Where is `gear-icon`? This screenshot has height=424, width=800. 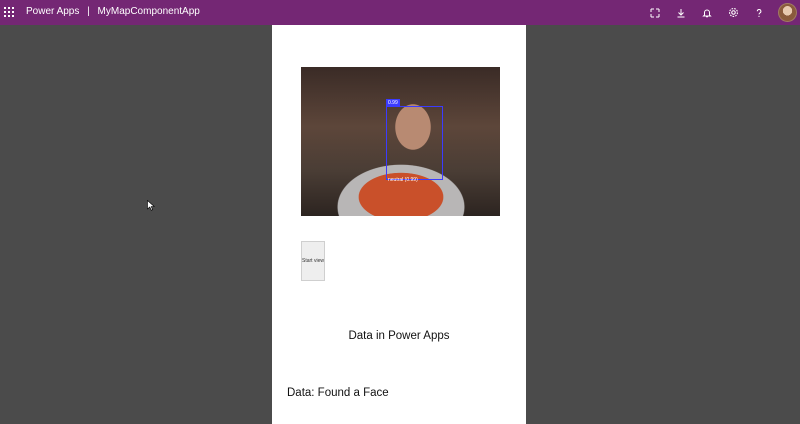 gear-icon is located at coordinates (733, 12).